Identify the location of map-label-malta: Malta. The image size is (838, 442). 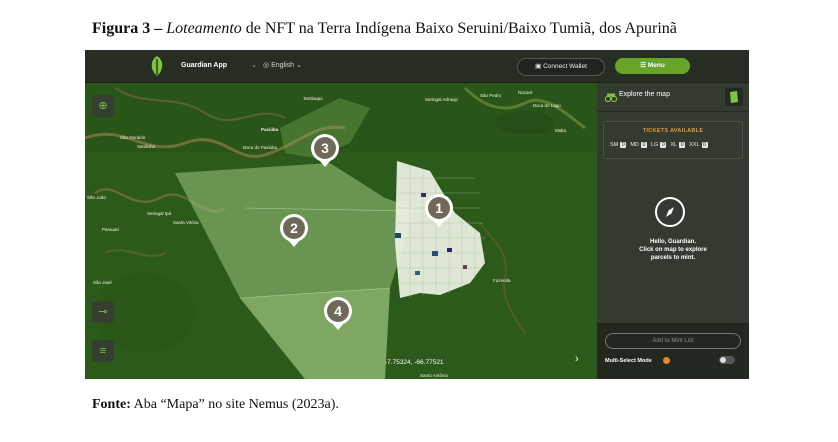
(561, 130).